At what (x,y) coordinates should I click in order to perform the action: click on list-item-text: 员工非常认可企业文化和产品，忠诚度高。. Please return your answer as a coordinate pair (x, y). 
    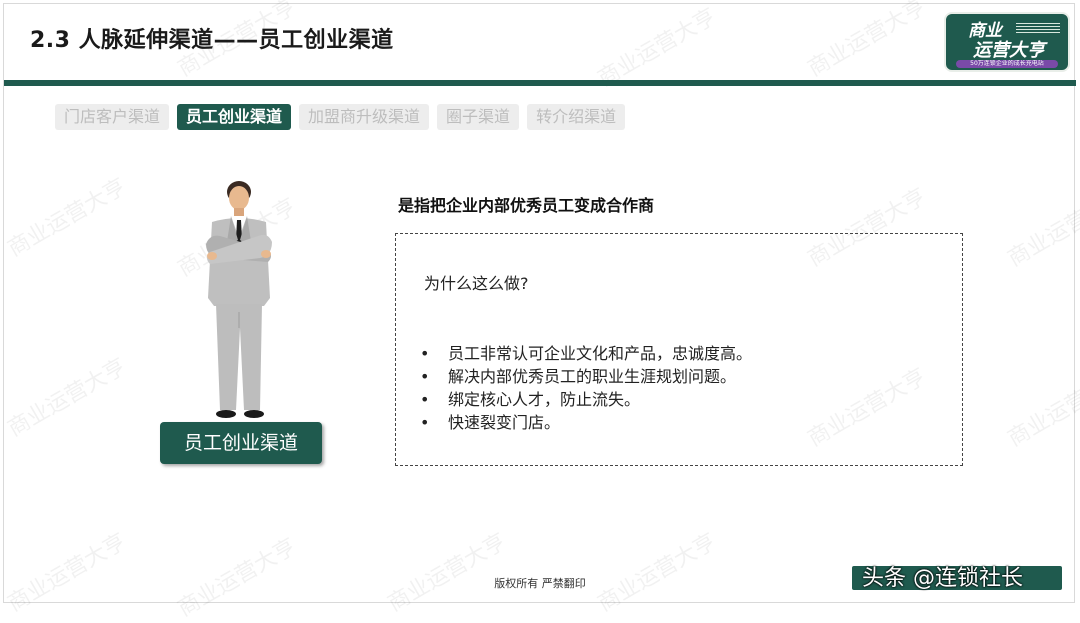
    Looking at the image, I should click on (600, 353).